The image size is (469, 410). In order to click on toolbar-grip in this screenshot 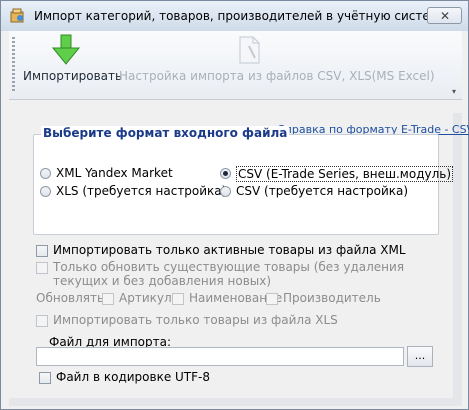, I will do `click(13, 65)`.